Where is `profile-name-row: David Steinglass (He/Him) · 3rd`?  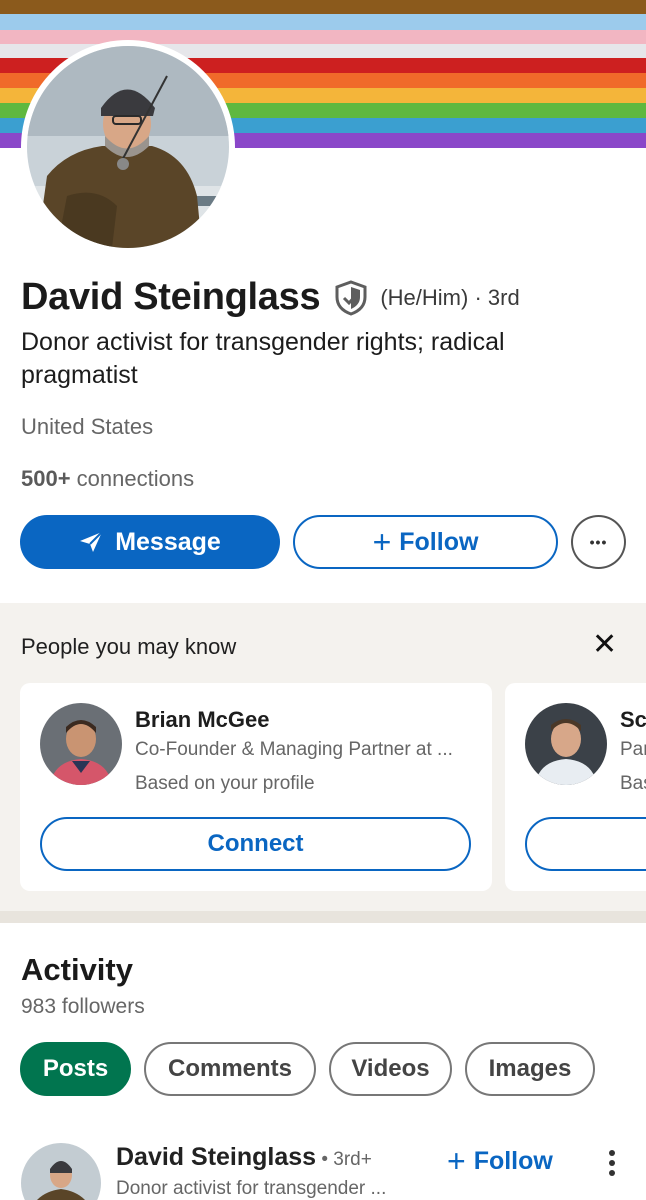 profile-name-row: David Steinglass (He/Him) · 3rd is located at coordinates (270, 297).